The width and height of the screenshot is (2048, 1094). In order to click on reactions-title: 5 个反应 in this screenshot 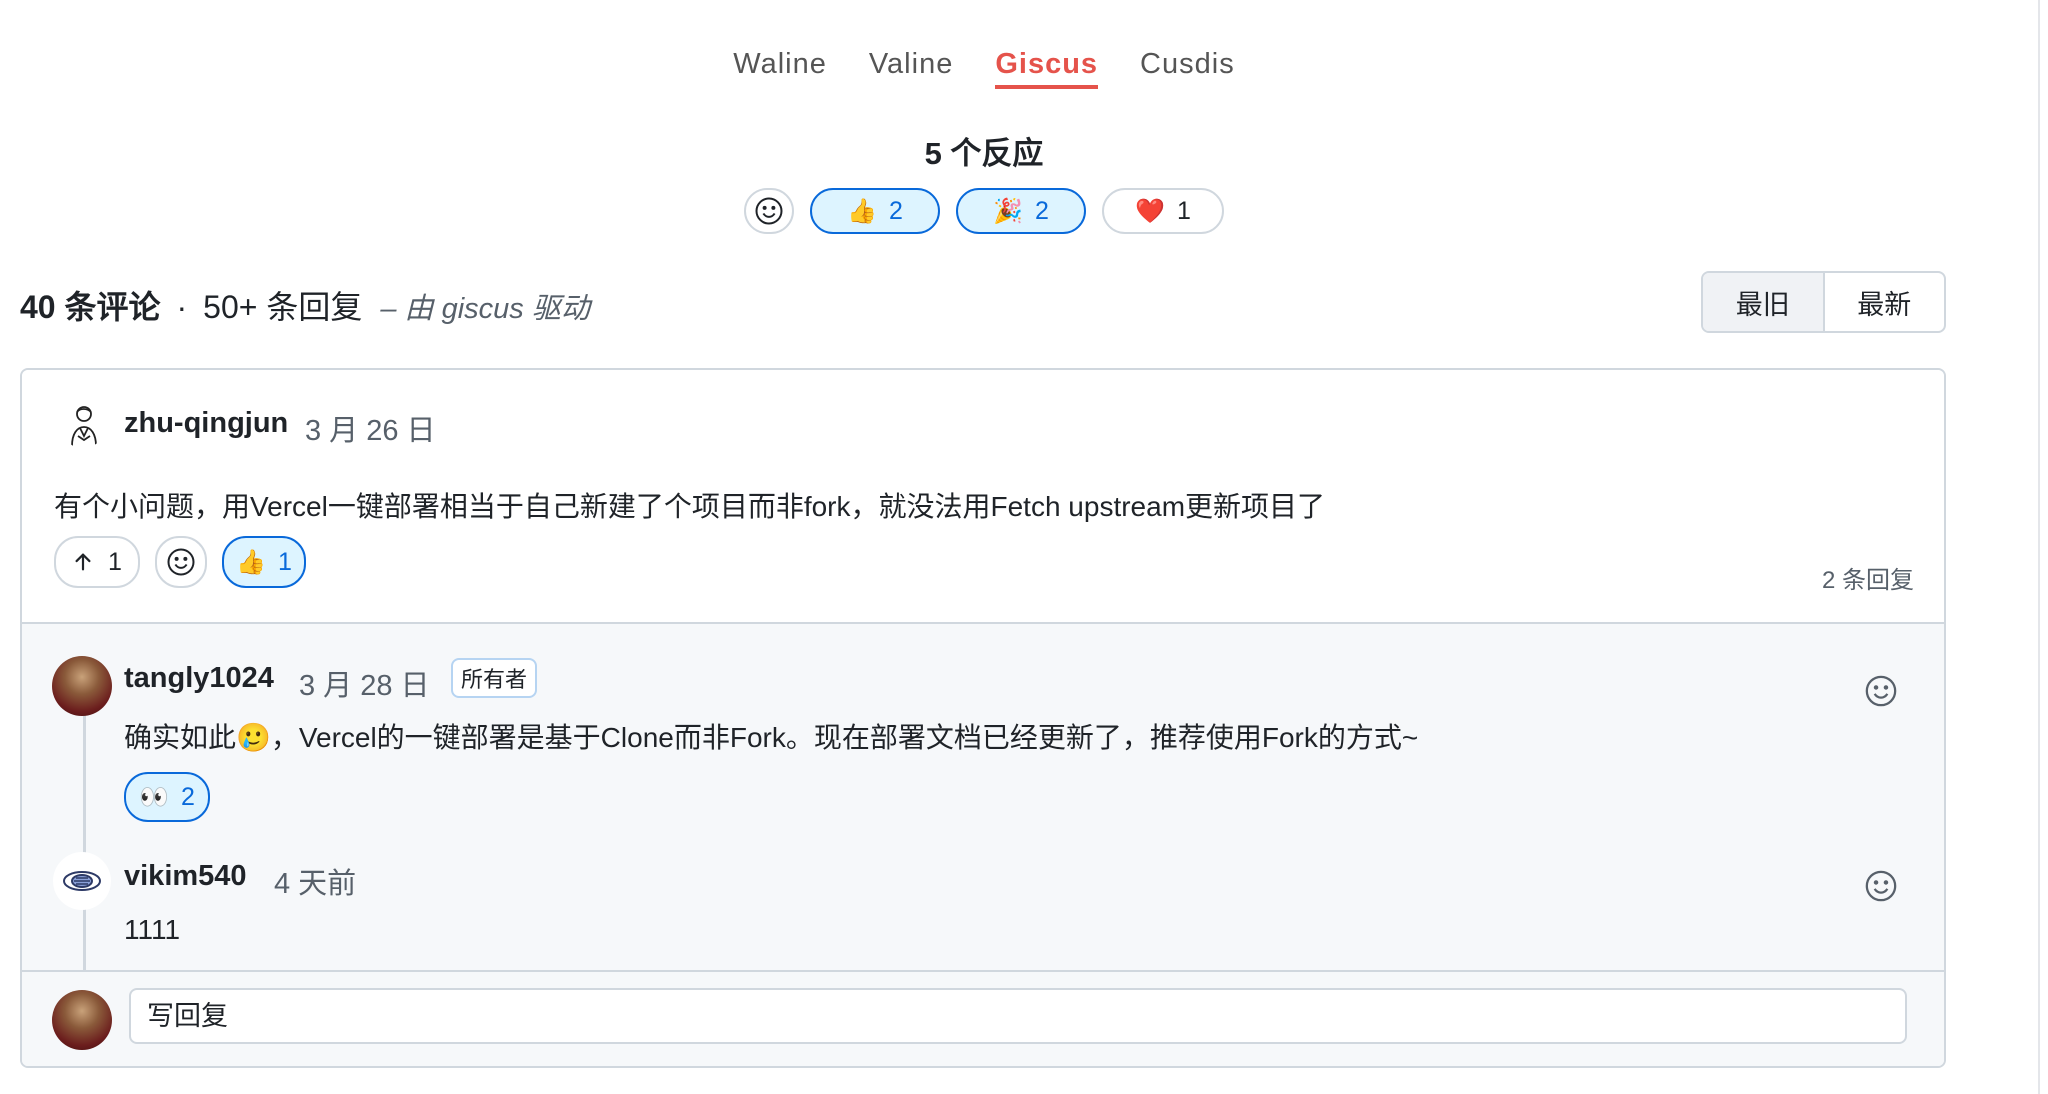, I will do `click(984, 153)`.